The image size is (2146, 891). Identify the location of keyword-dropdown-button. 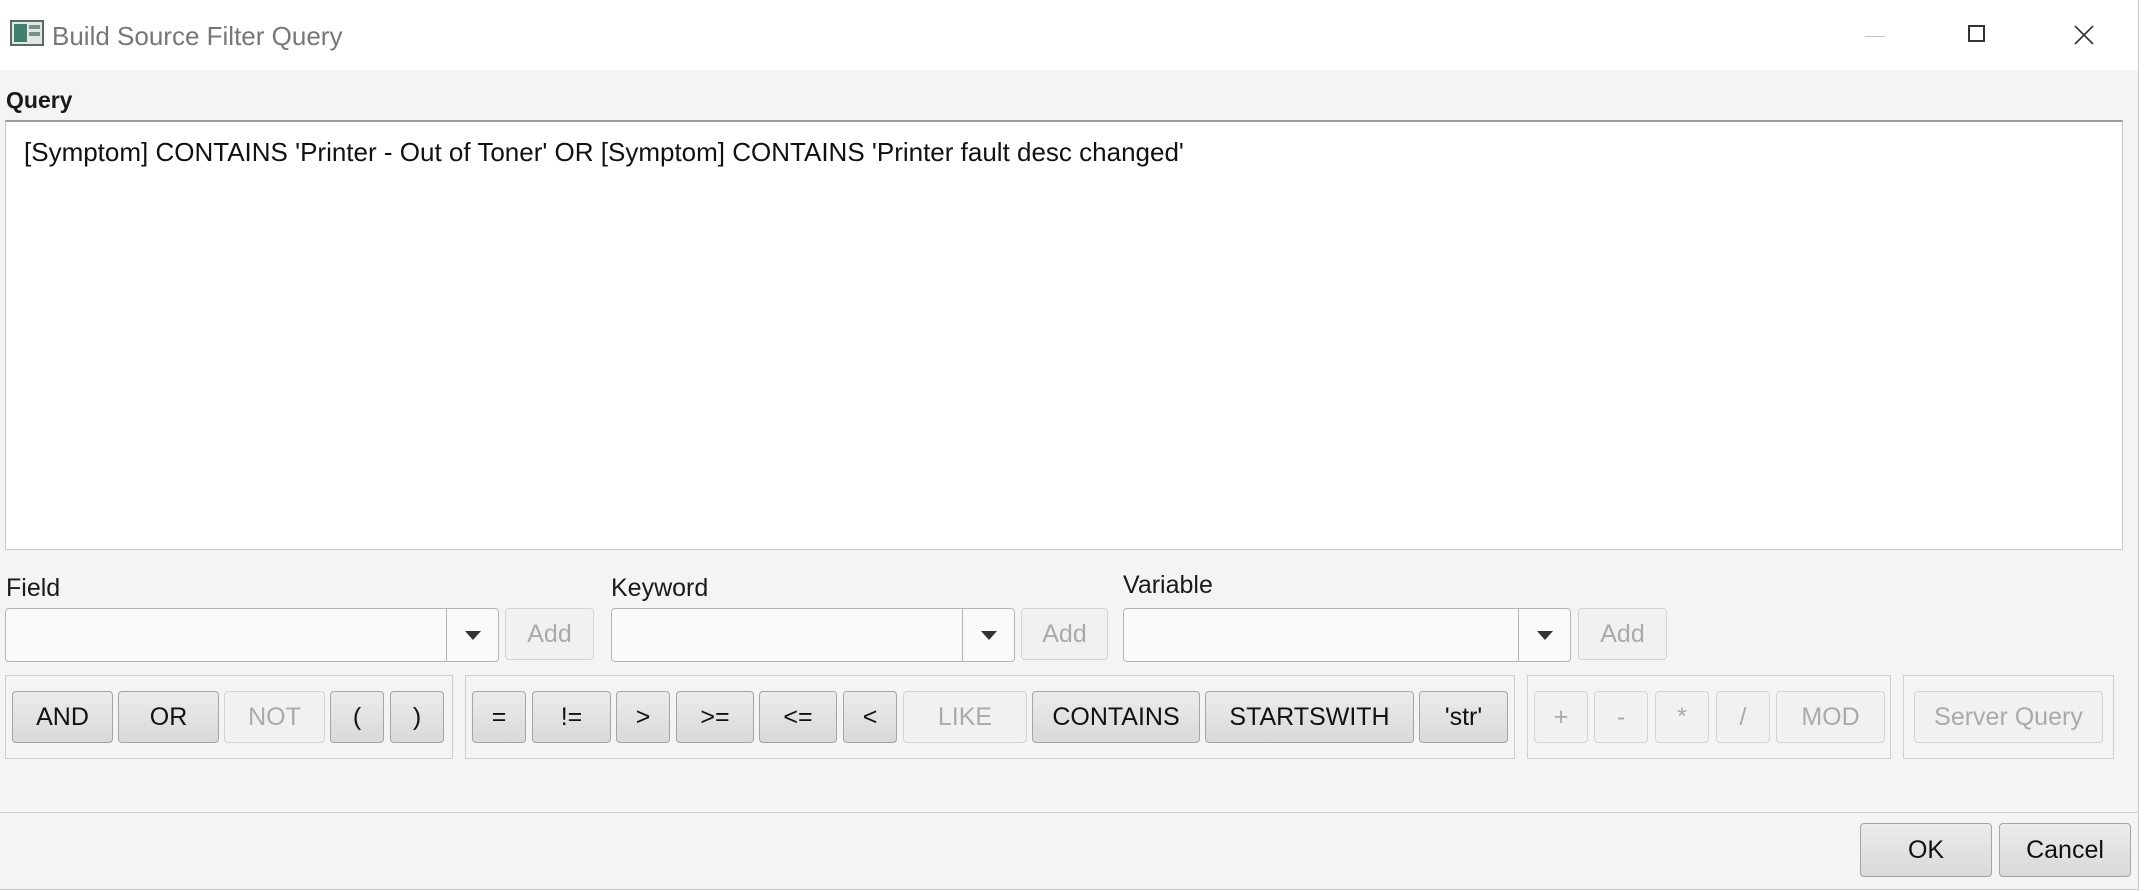
(988, 635).